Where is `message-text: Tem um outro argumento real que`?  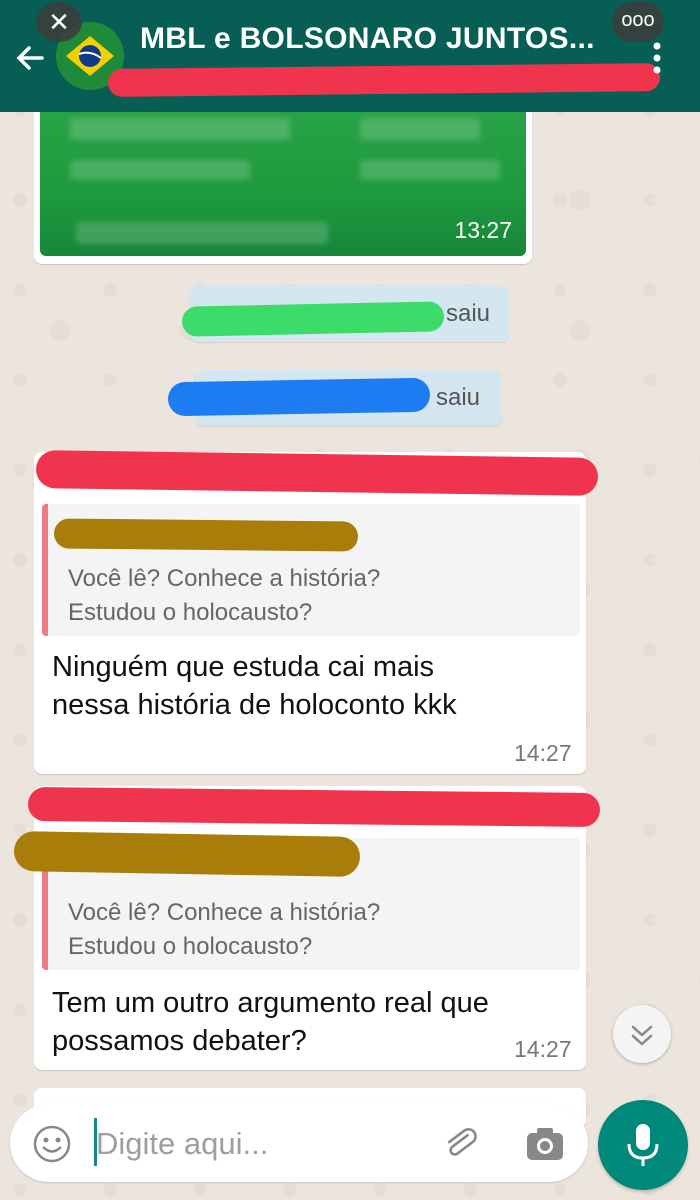
message-text: Tem um outro argumento real que is located at coordinates (270, 1003).